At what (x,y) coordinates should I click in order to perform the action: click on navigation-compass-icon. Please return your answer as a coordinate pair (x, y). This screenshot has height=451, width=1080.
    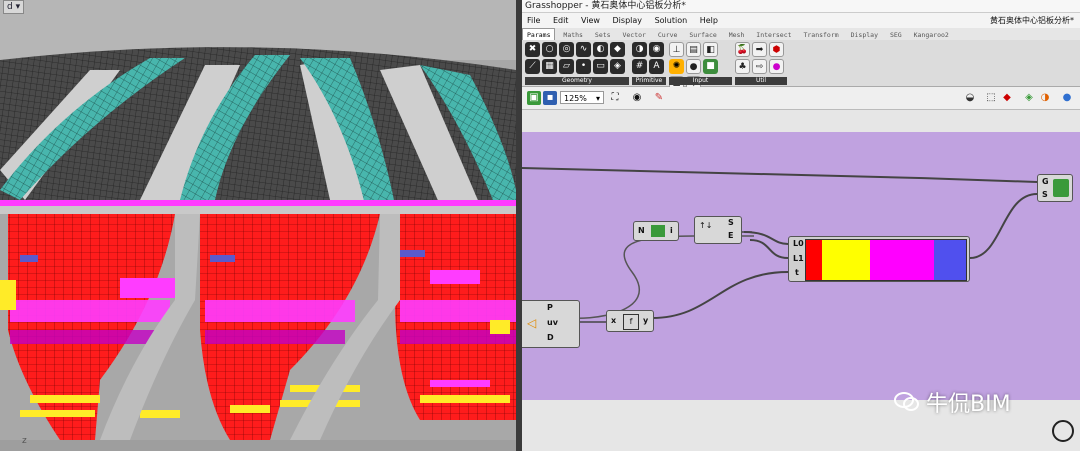
    Looking at the image, I should click on (1063, 431).